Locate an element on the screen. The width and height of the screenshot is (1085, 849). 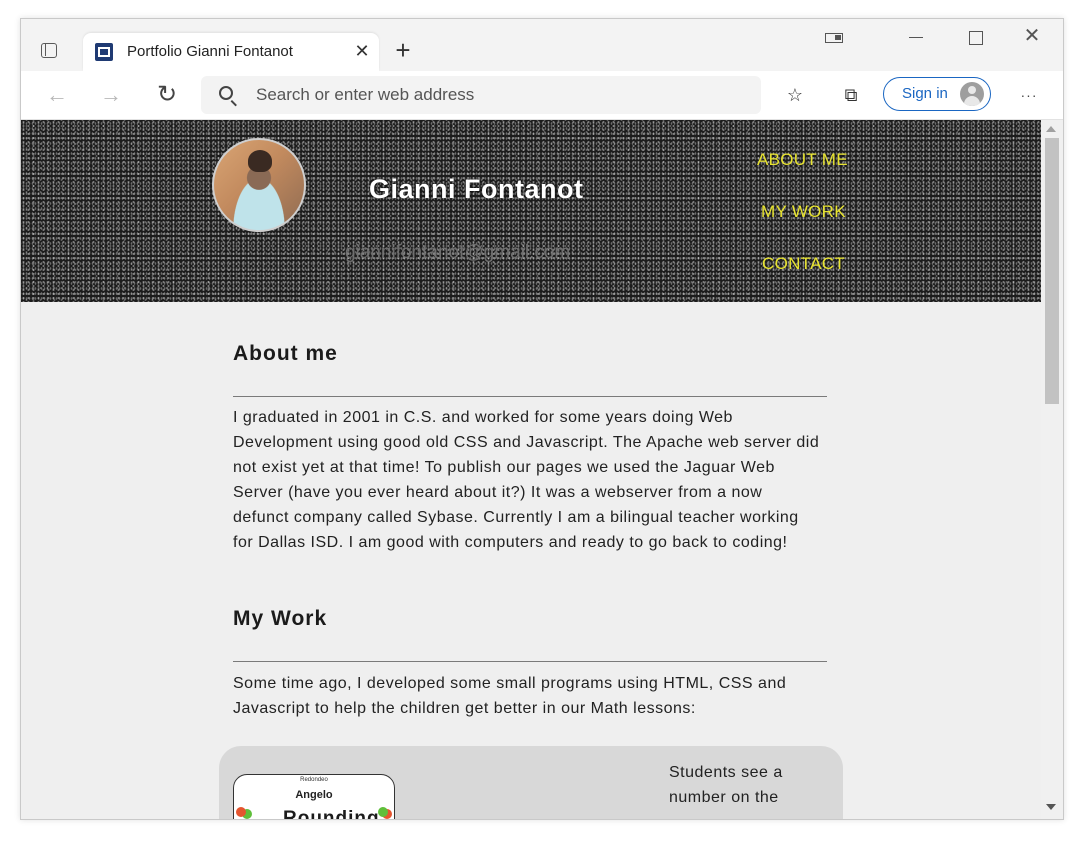
tab-actions-icon is located at coordinates (49, 51).